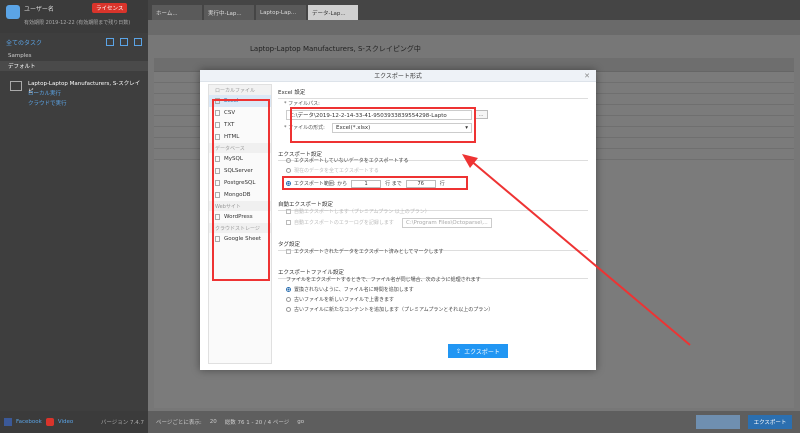 This screenshot has width=800, height=433. I want to click on folder-samples-label: Samples, so click(20, 56).